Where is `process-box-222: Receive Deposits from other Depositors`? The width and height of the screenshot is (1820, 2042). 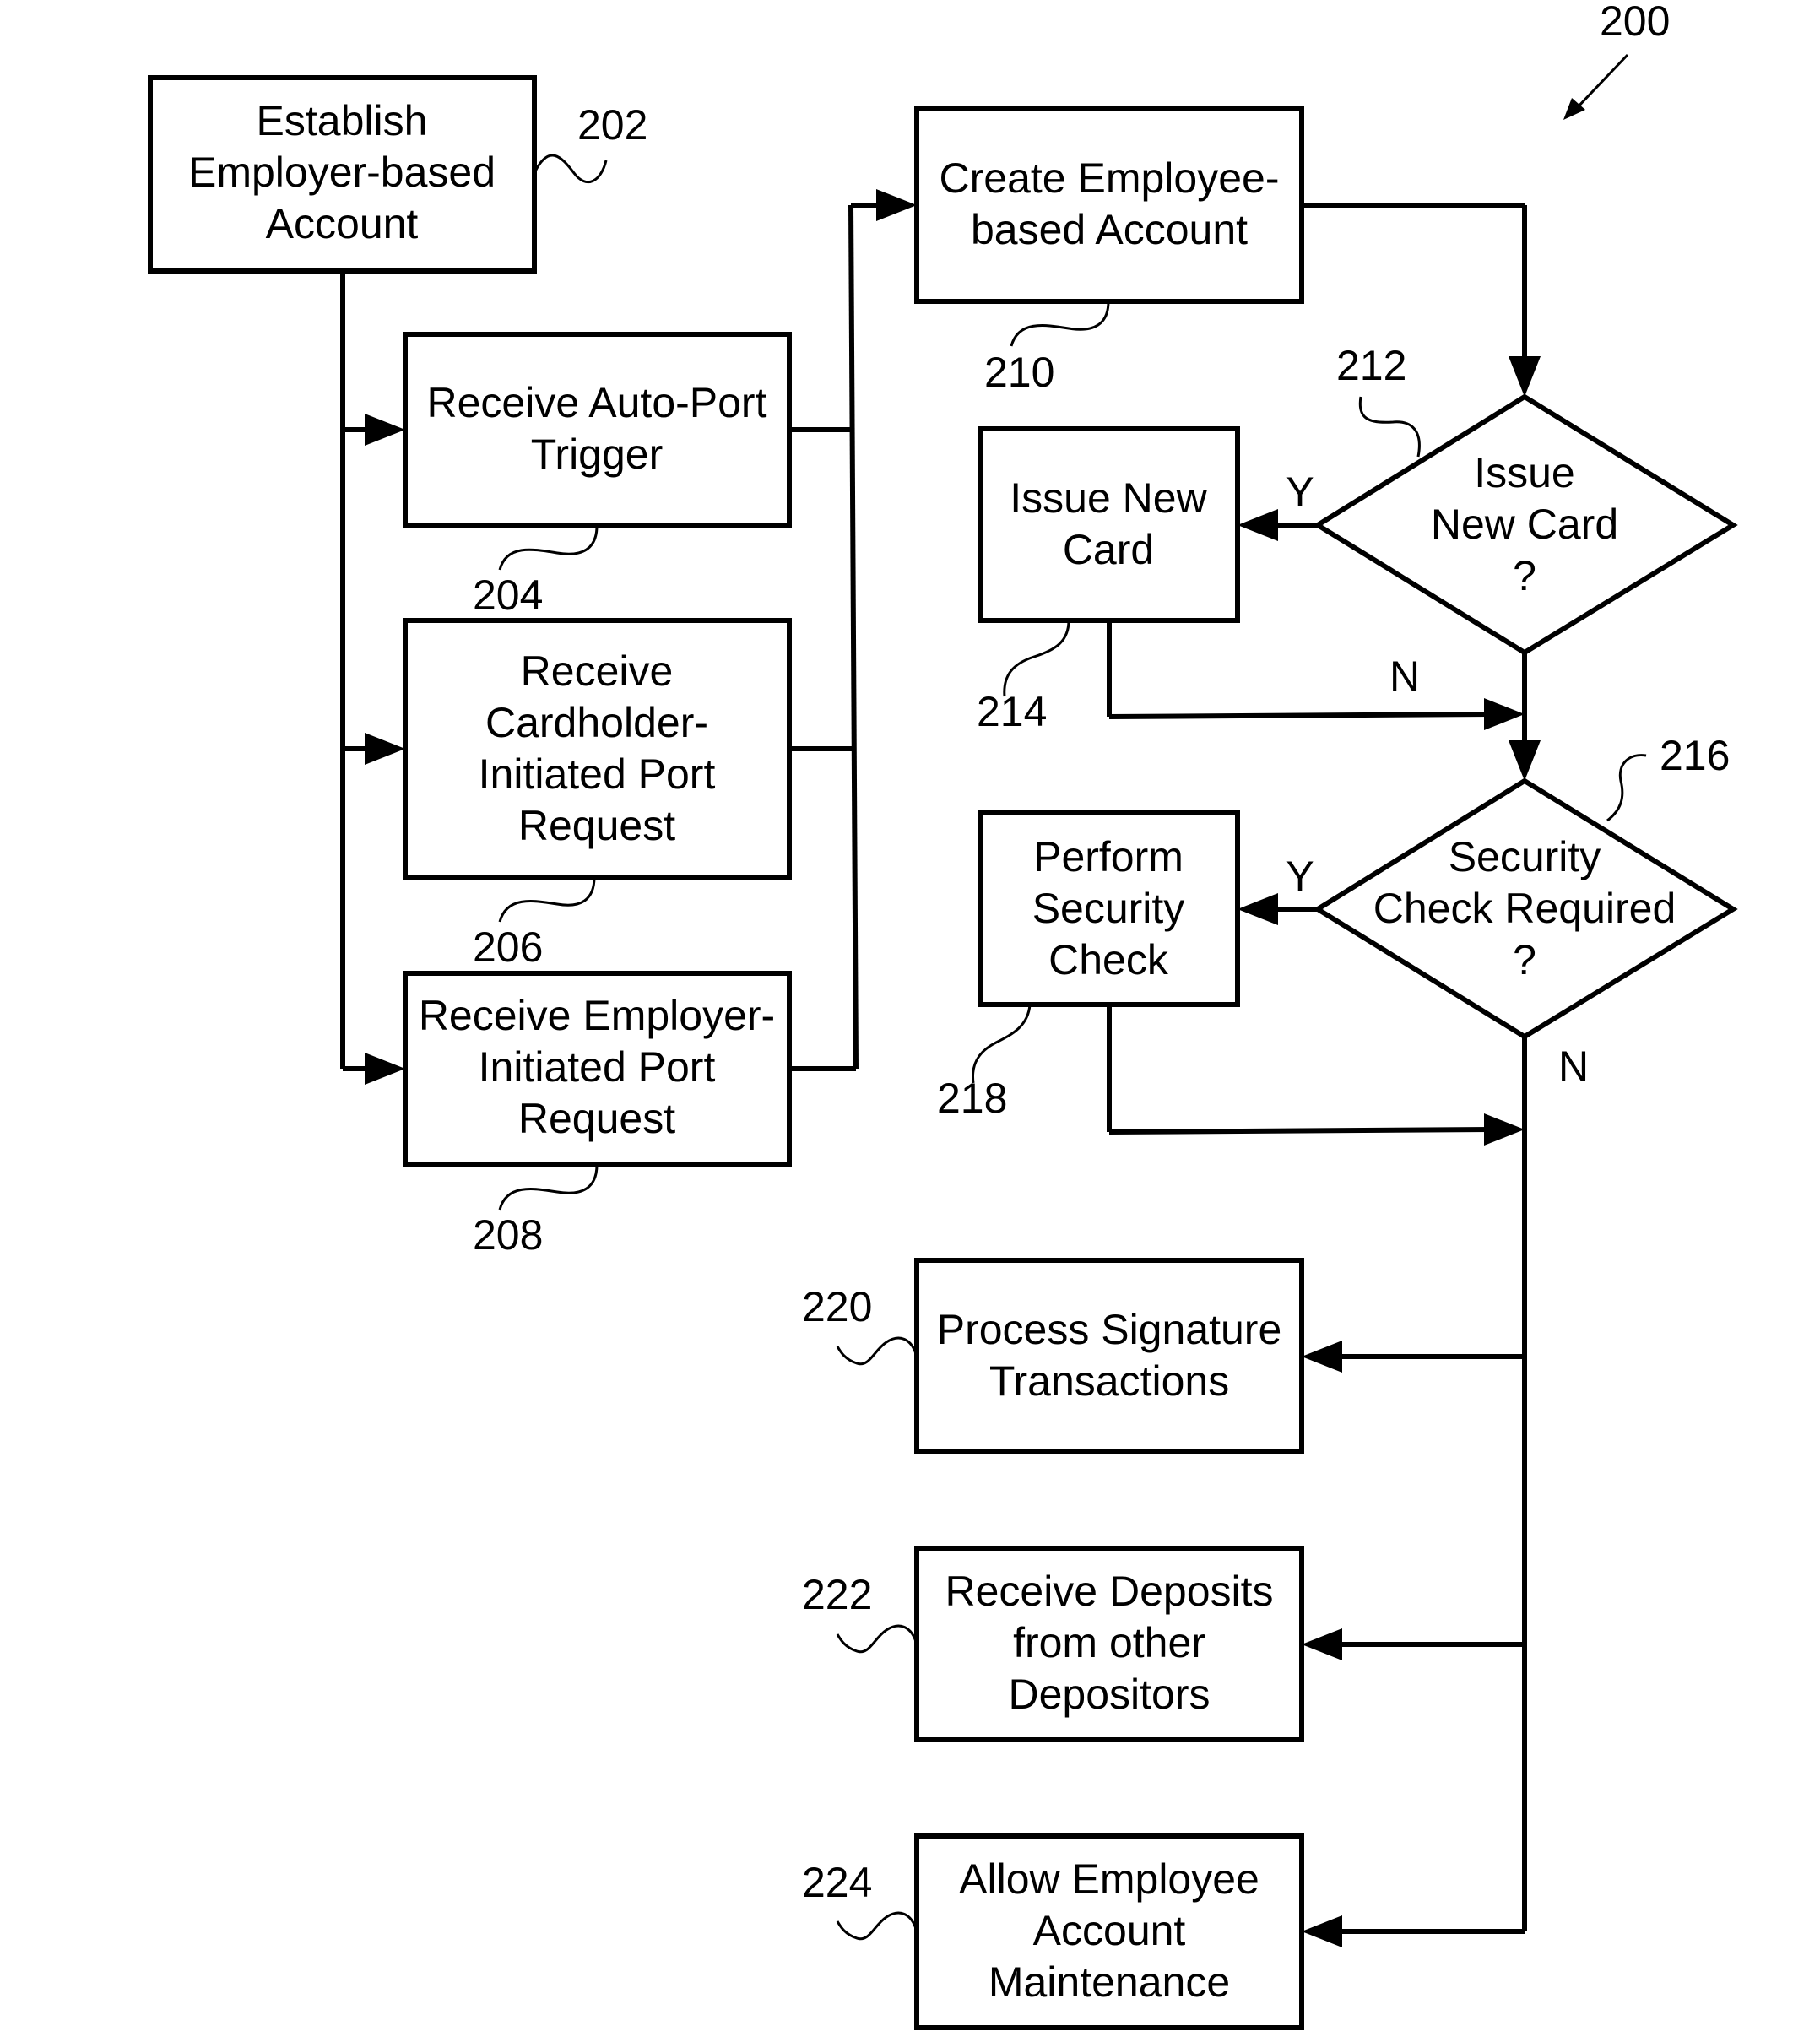 process-box-222: Receive Deposits from other Depositors is located at coordinates (1109, 1644).